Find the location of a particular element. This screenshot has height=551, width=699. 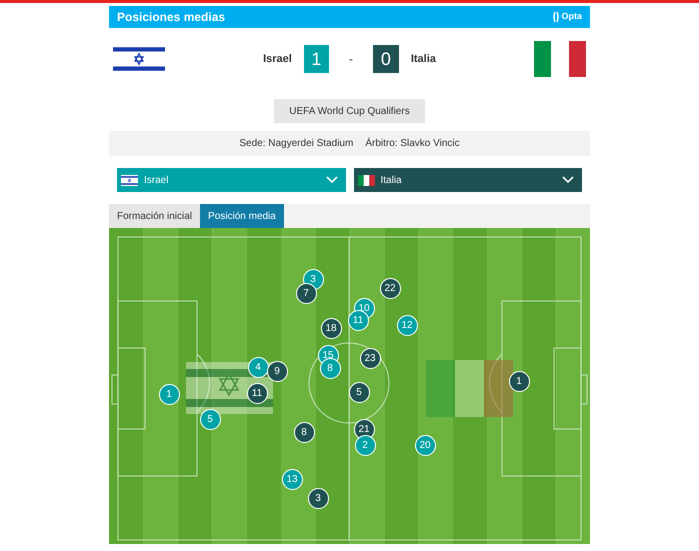

brand-name: Opta is located at coordinates (571, 17).